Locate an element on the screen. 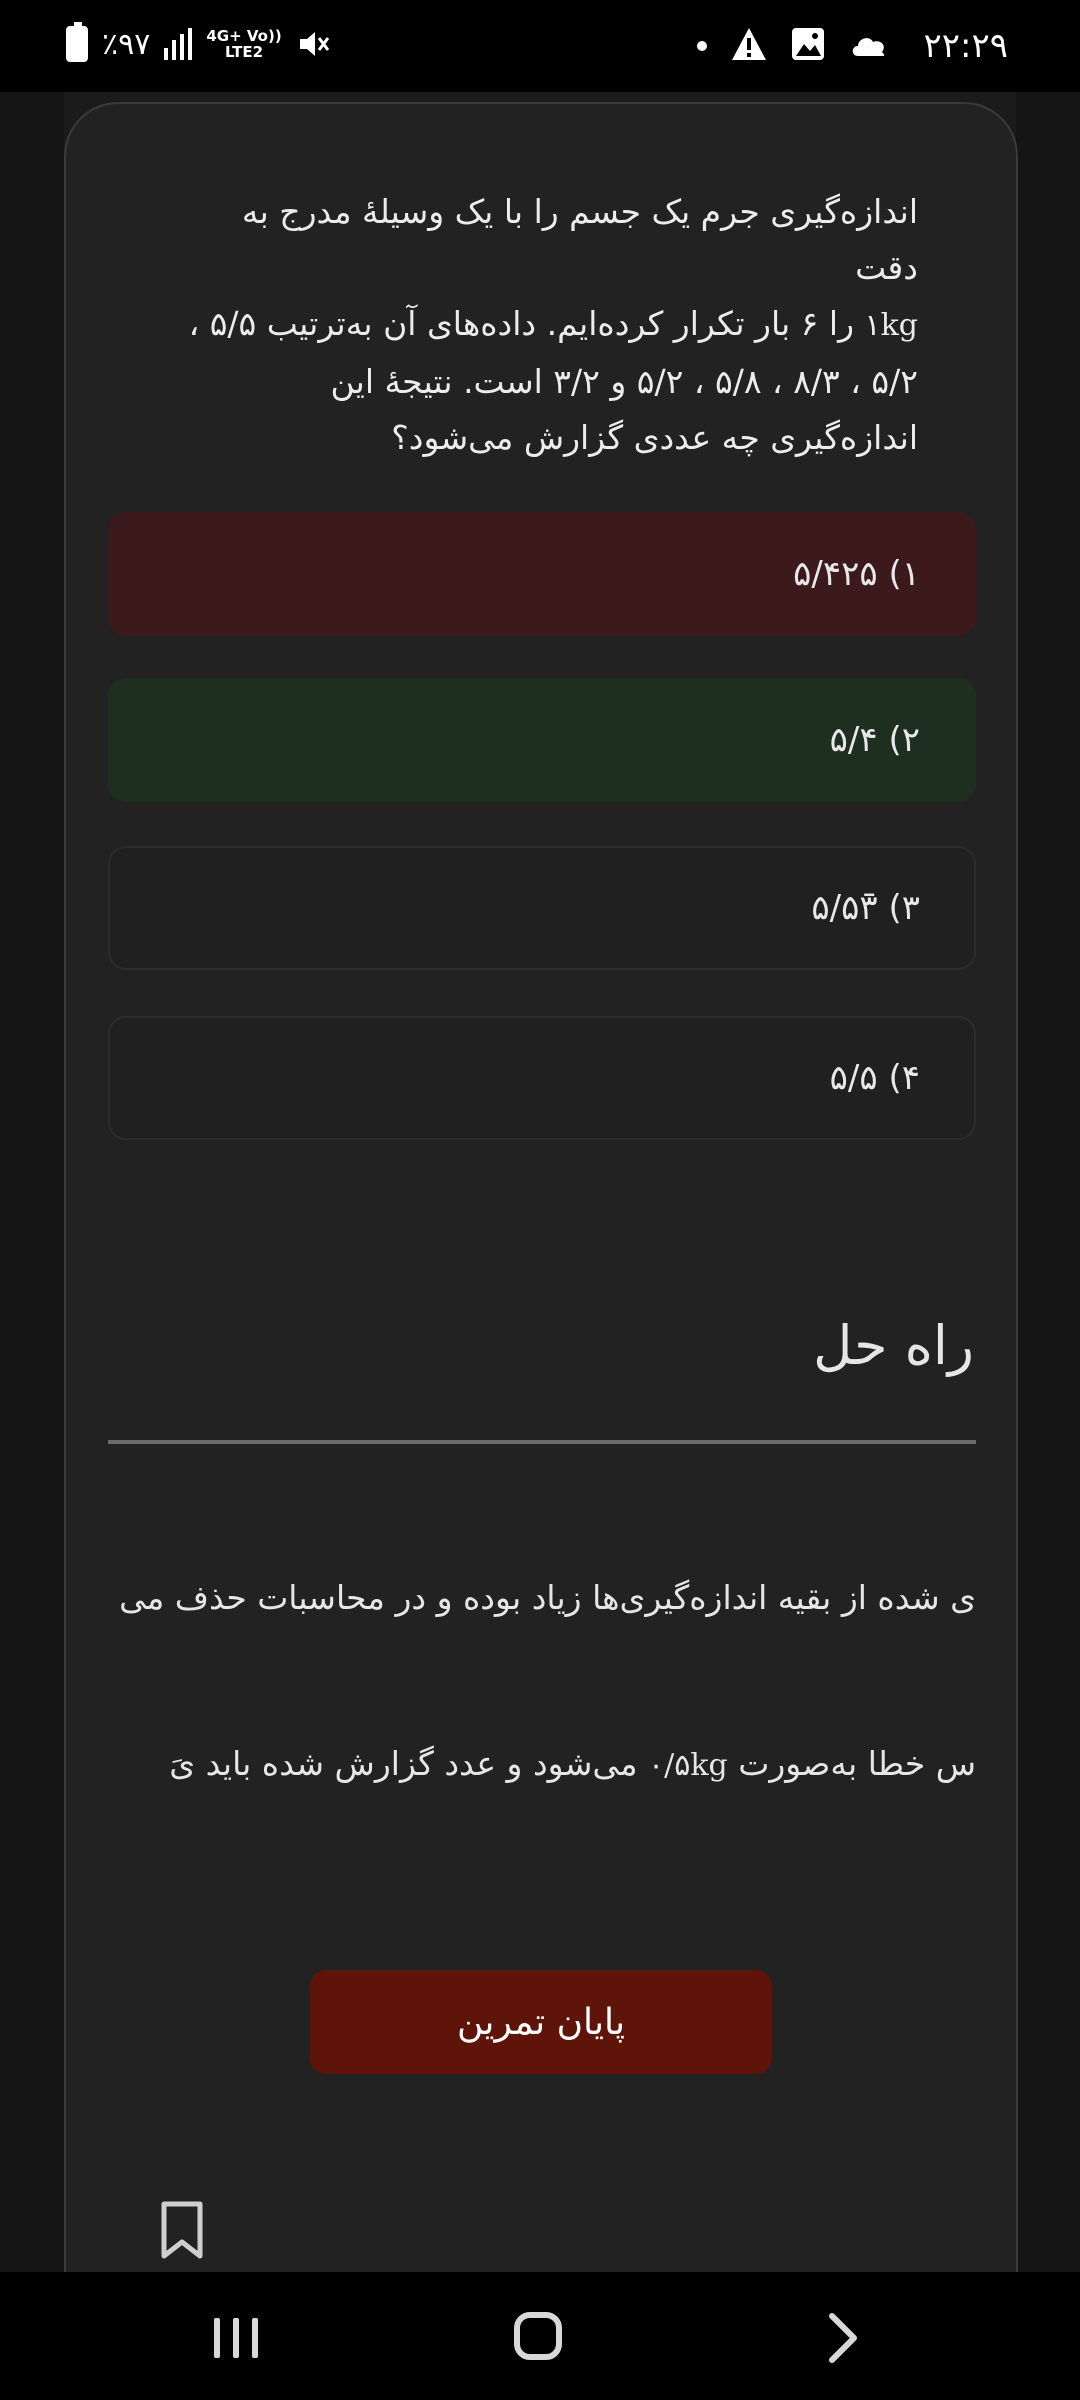 The image size is (1080, 2400). warning-icon is located at coordinates (749, 44).